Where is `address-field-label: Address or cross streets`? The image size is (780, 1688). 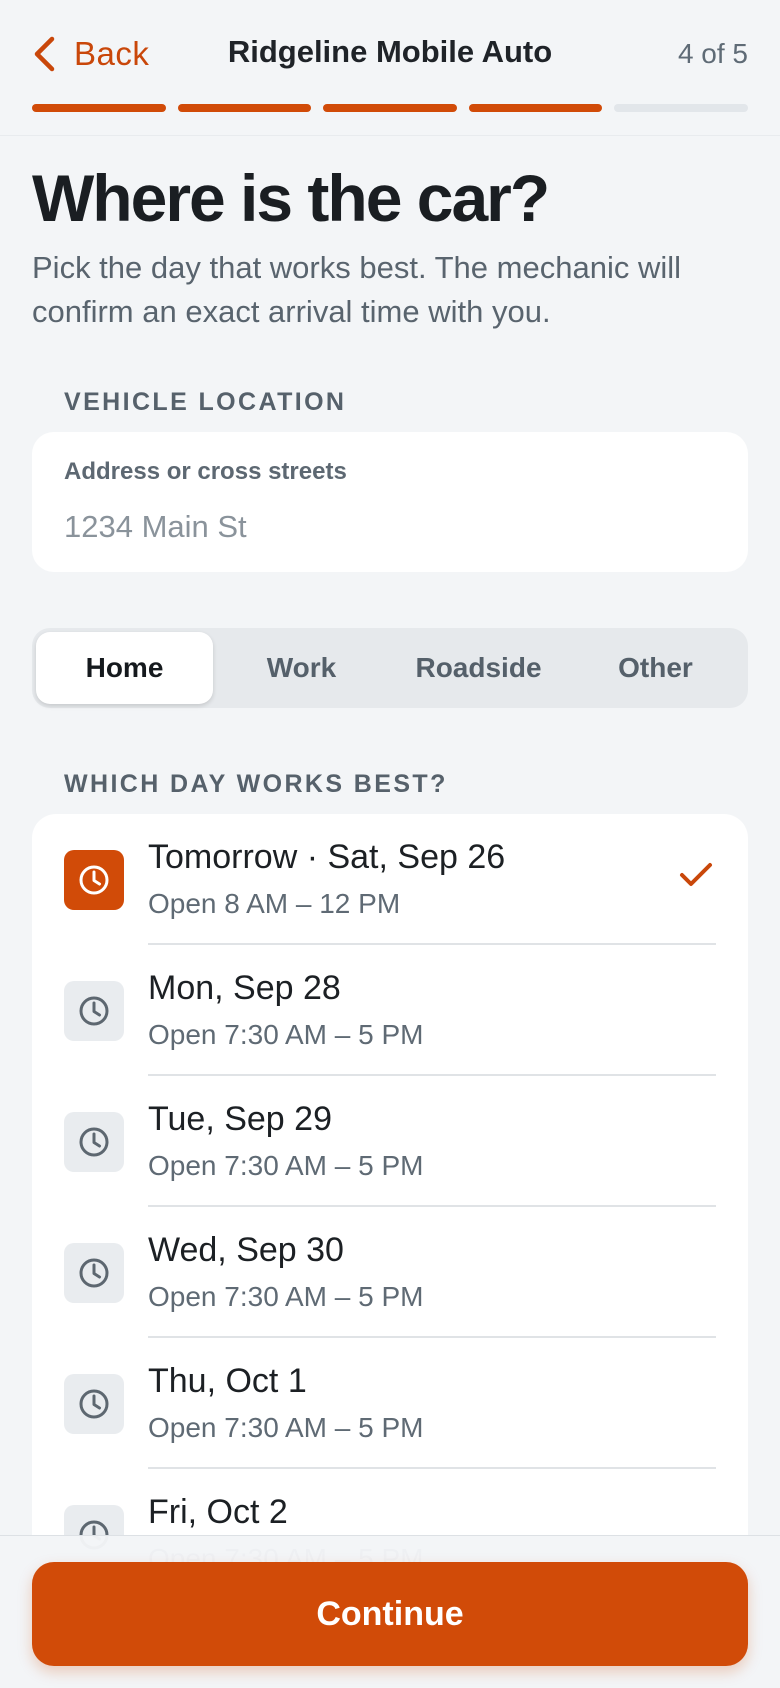 address-field-label: Address or cross streets is located at coordinates (205, 471).